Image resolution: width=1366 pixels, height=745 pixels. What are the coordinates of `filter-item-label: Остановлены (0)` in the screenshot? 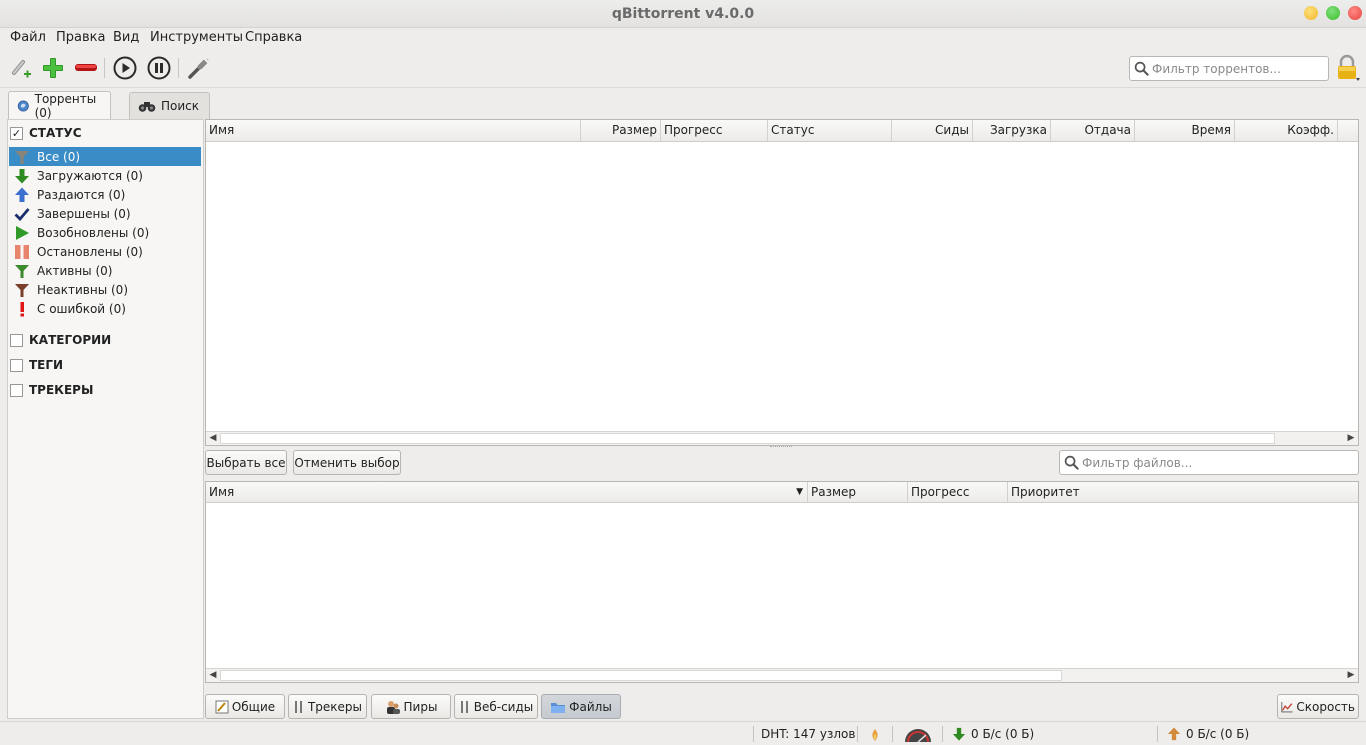 It's located at (90, 251).